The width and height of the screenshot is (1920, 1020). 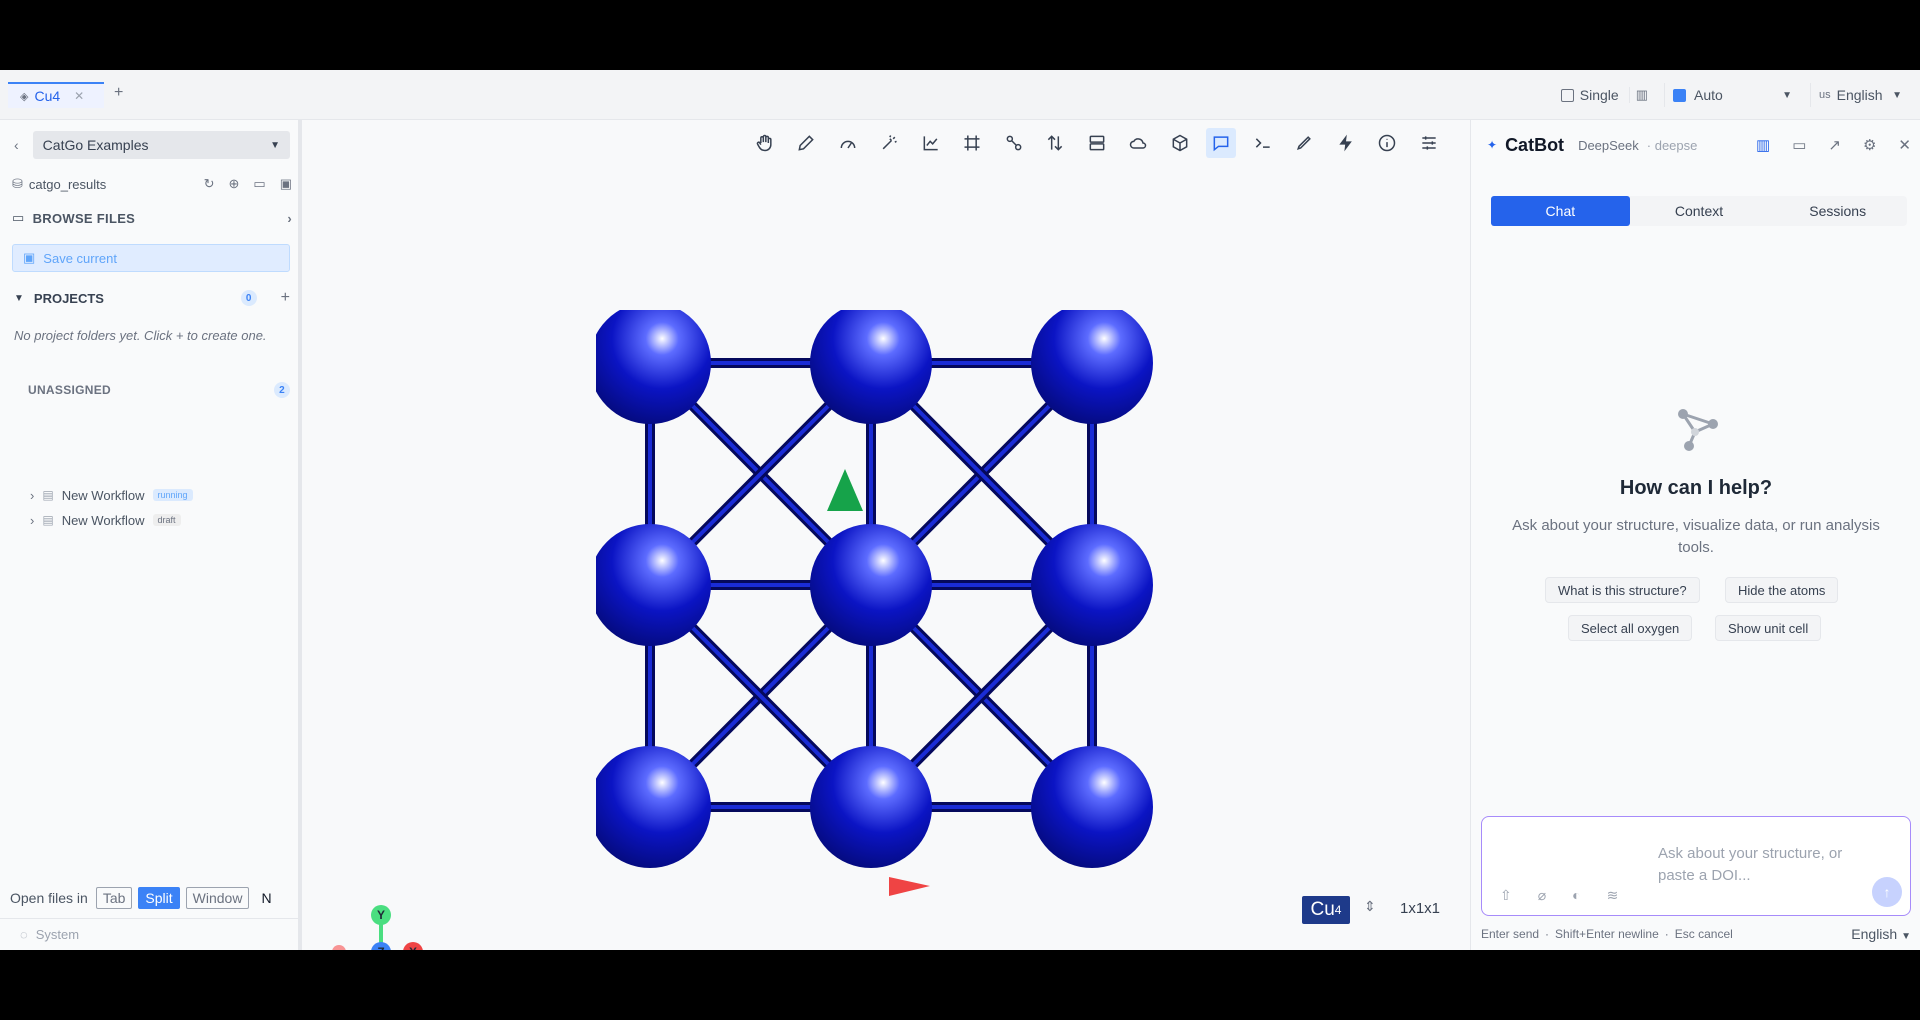 What do you see at coordinates (1139, 143) in the screenshot?
I see `cloud-icon` at bounding box center [1139, 143].